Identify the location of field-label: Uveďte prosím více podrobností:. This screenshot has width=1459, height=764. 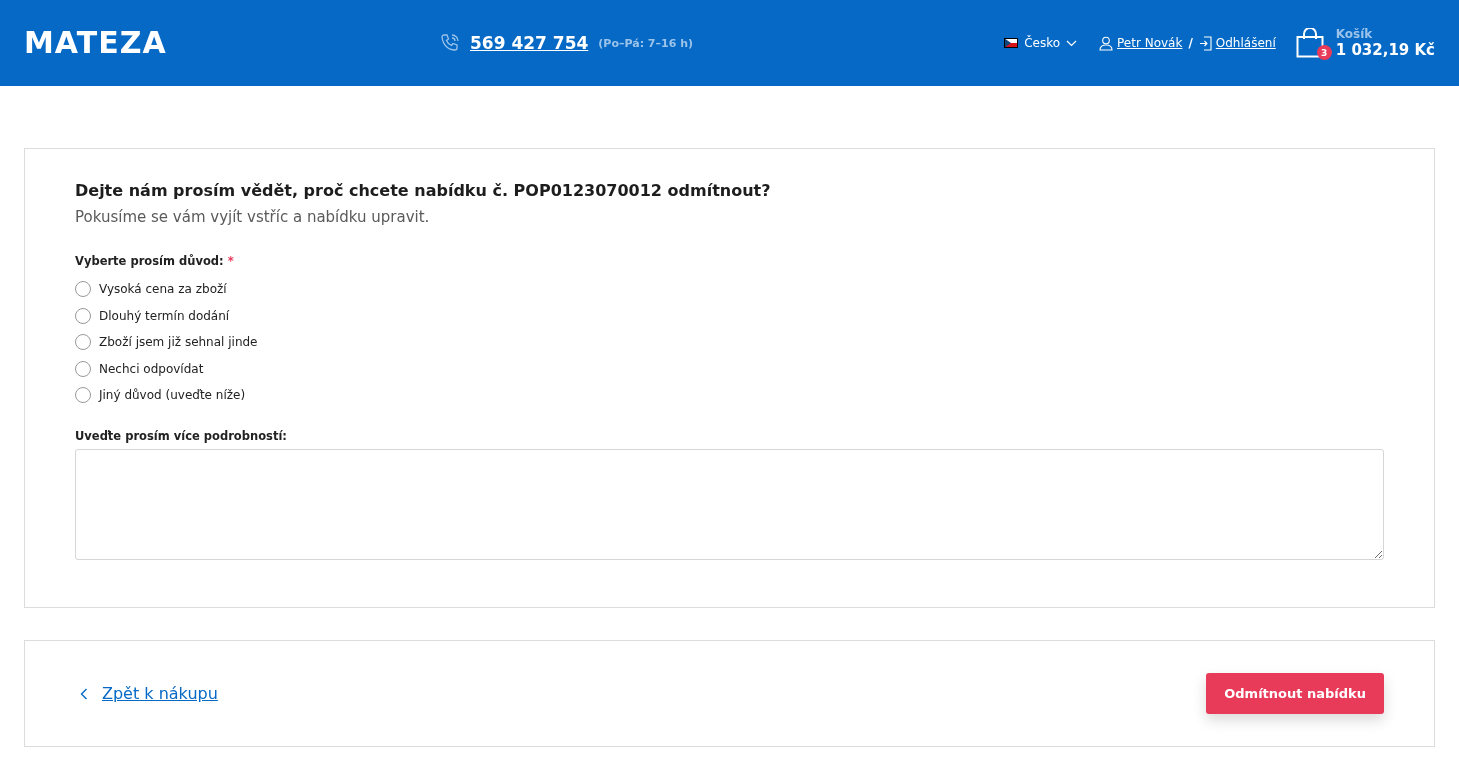
(181, 435).